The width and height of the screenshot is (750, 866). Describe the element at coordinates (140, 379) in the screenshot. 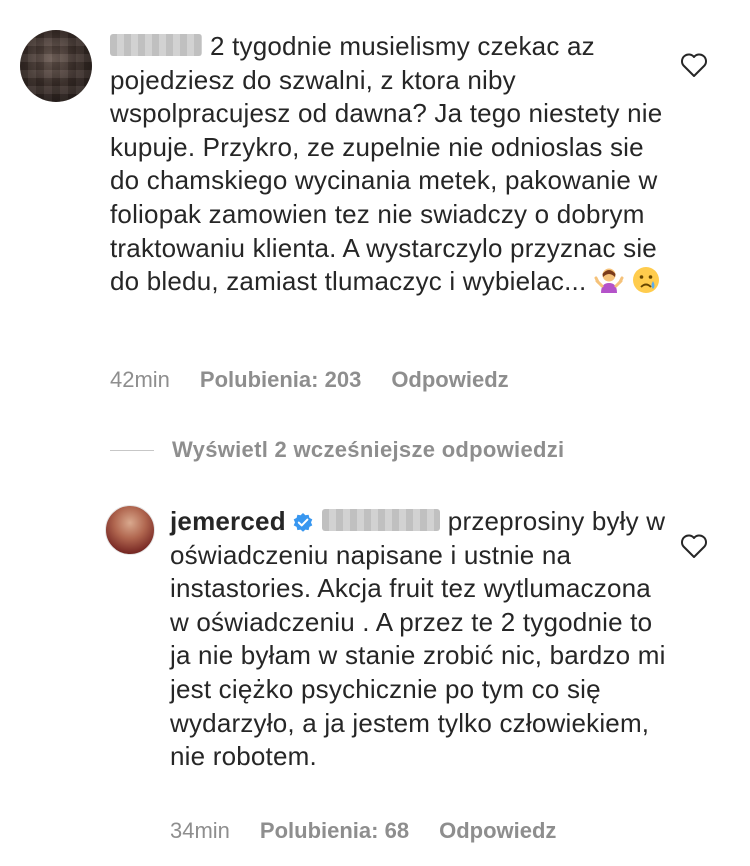

I see `comment-time: 42min` at that location.